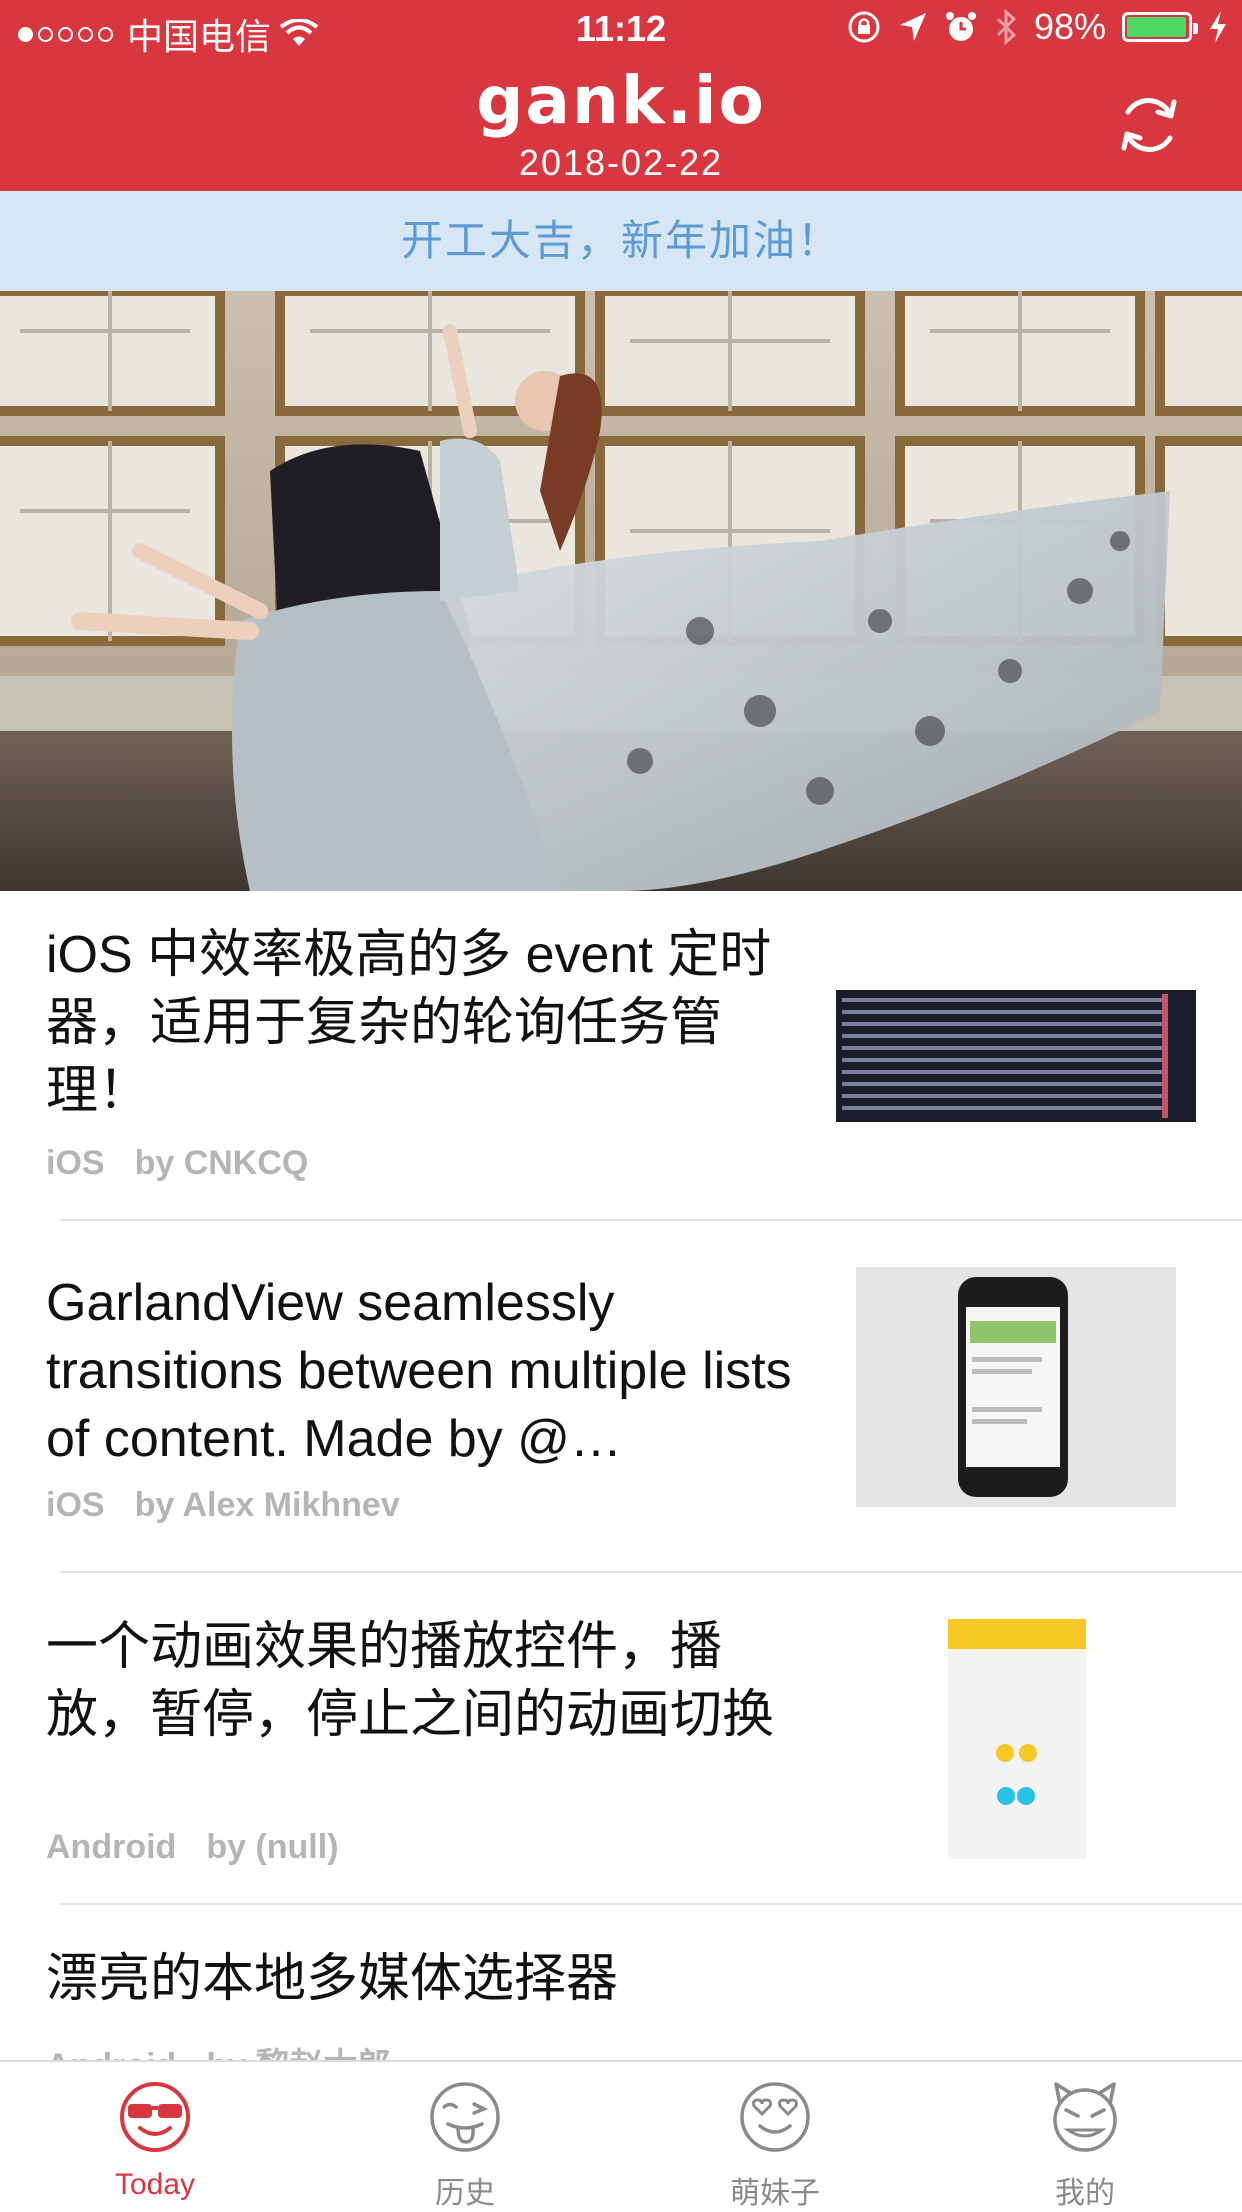  What do you see at coordinates (775, 2117) in the screenshot?
I see `heart-eyes-face-icon` at bounding box center [775, 2117].